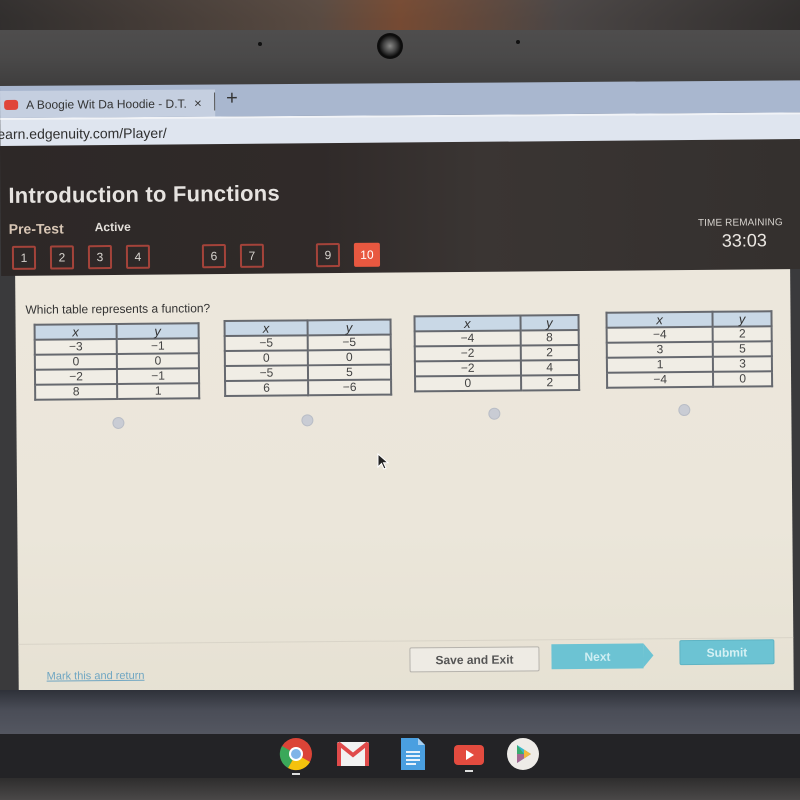 The height and width of the screenshot is (800, 800). Describe the element at coordinates (383, 461) in the screenshot. I see `mouse-pointer-icon` at that location.